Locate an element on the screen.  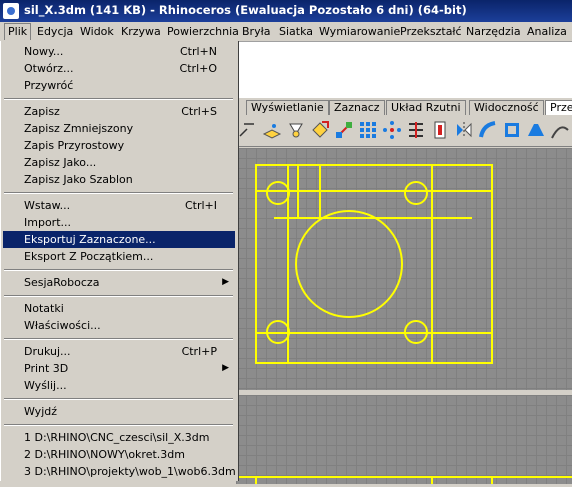
menu-item-save: Zapisz Ctrl+S is located at coordinates (119, 111).